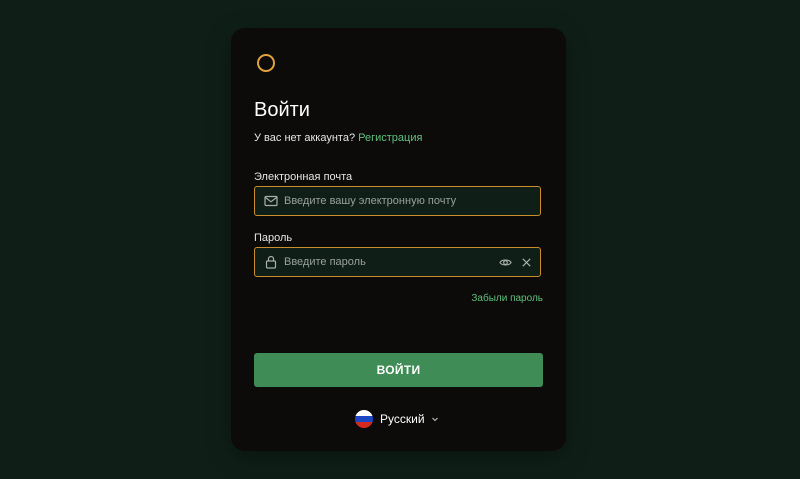 This screenshot has width=800, height=479. What do you see at coordinates (271, 201) in the screenshot?
I see `mail-icon` at bounding box center [271, 201].